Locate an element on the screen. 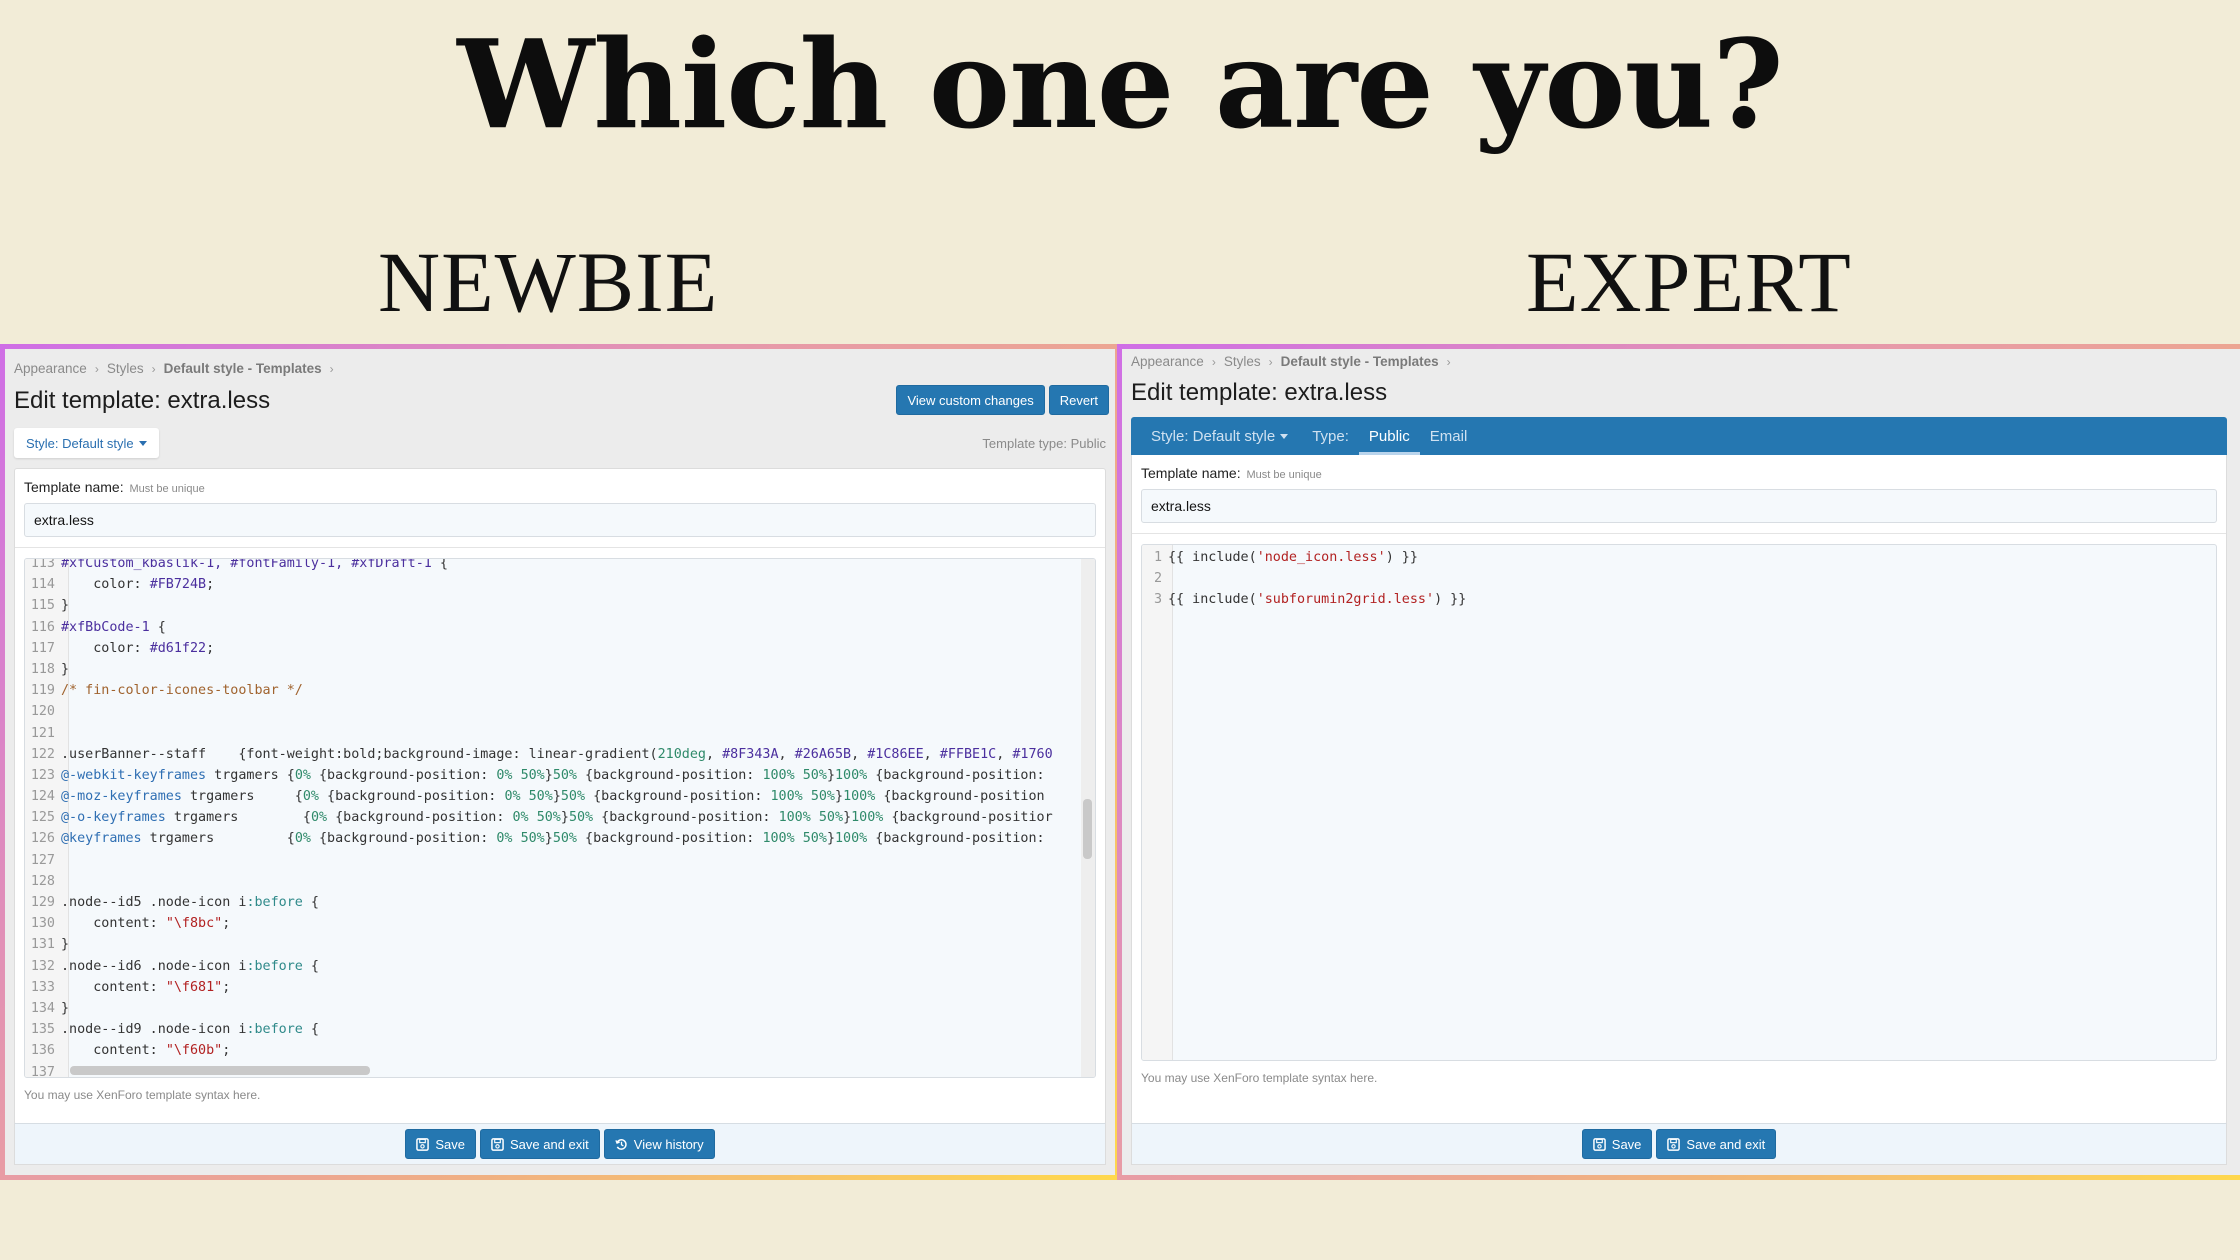 Image resolution: width=2240 pixels, height=1260 pixels. form-footer: Save Save and exit is located at coordinates (1679, 1144).